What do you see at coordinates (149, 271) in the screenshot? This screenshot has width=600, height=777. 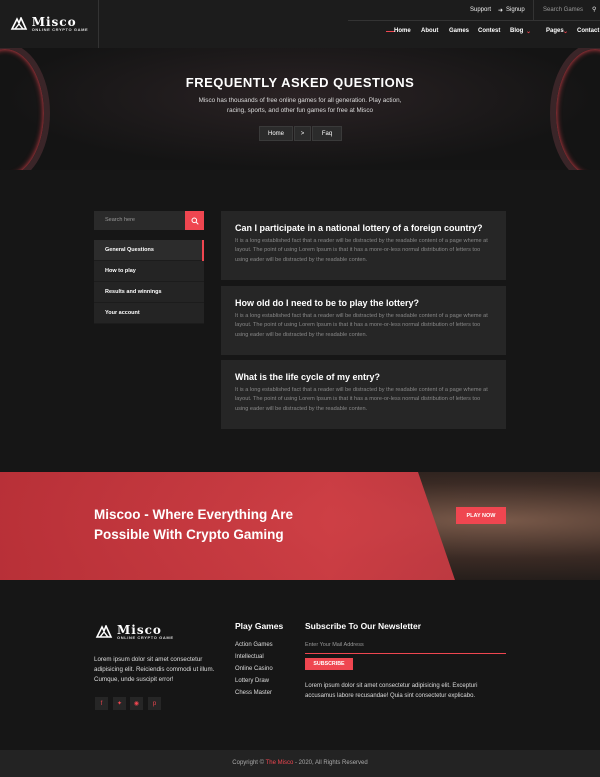 I see `category-how-to-play: How to play` at bounding box center [149, 271].